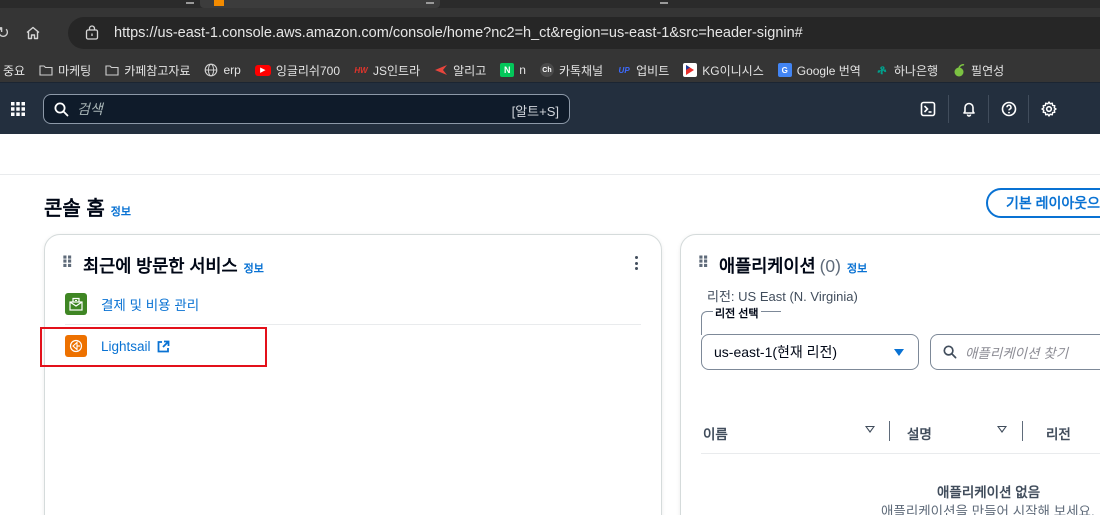 This screenshot has width=1100, height=515. What do you see at coordinates (88, 209) in the screenshot?
I see `page-title: 콘솔 홈 정보` at bounding box center [88, 209].